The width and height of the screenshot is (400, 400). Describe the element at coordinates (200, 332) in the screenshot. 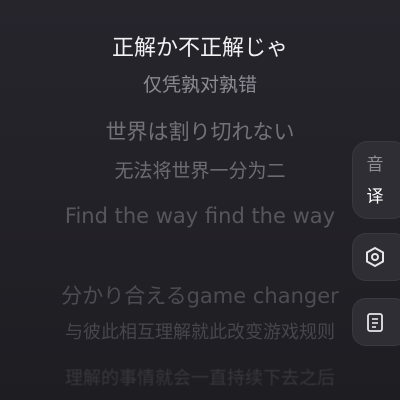

I see `lyric-translation: 与彼此相互理解就此改变游戏规则` at that location.